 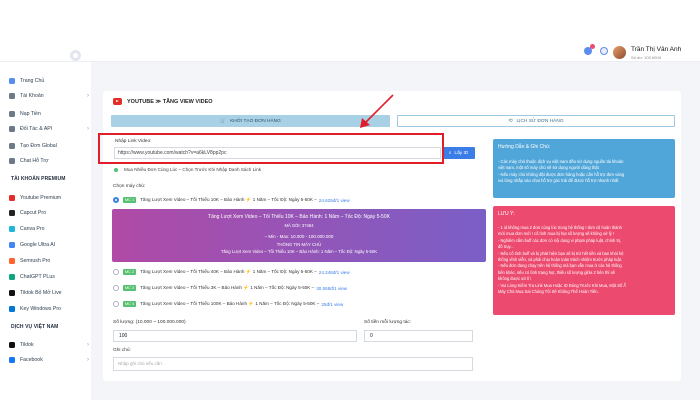 What do you see at coordinates (40, 308) in the screenshot?
I see `sidebar-item-label: Key Windows Pro` at bounding box center [40, 308].